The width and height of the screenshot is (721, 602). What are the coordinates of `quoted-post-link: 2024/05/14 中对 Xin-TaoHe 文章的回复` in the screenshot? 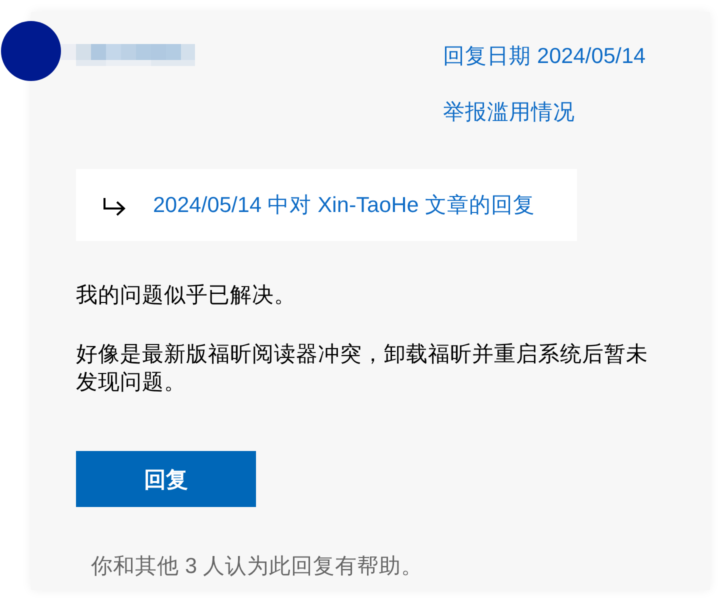 It's located at (344, 205).